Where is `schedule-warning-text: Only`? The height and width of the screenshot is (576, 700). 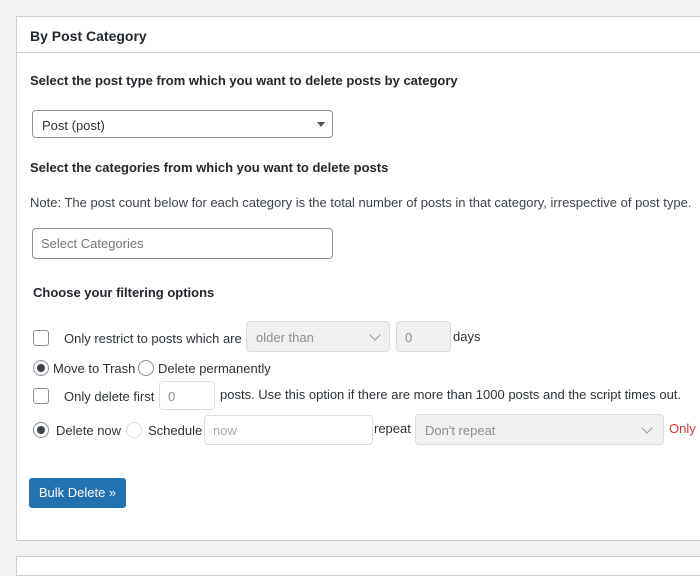
schedule-warning-text: Only is located at coordinates (682, 428).